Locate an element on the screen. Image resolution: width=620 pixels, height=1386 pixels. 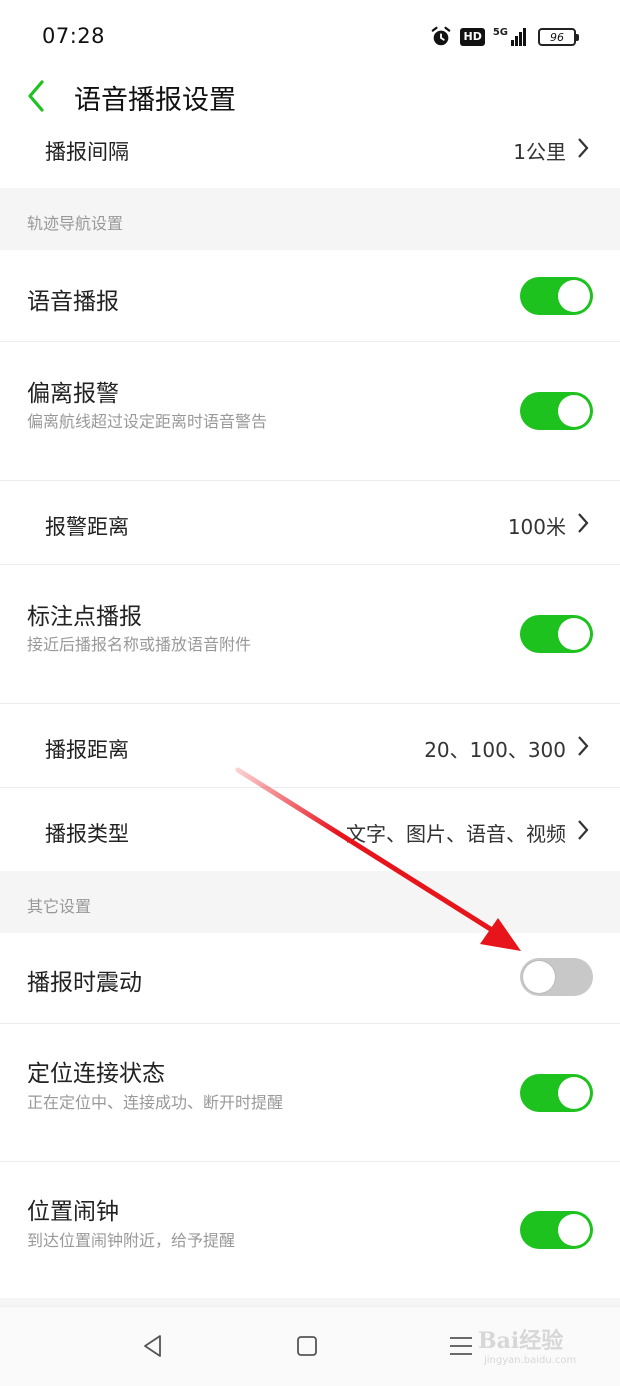
battery-icon: 96 is located at coordinates (558, 37).